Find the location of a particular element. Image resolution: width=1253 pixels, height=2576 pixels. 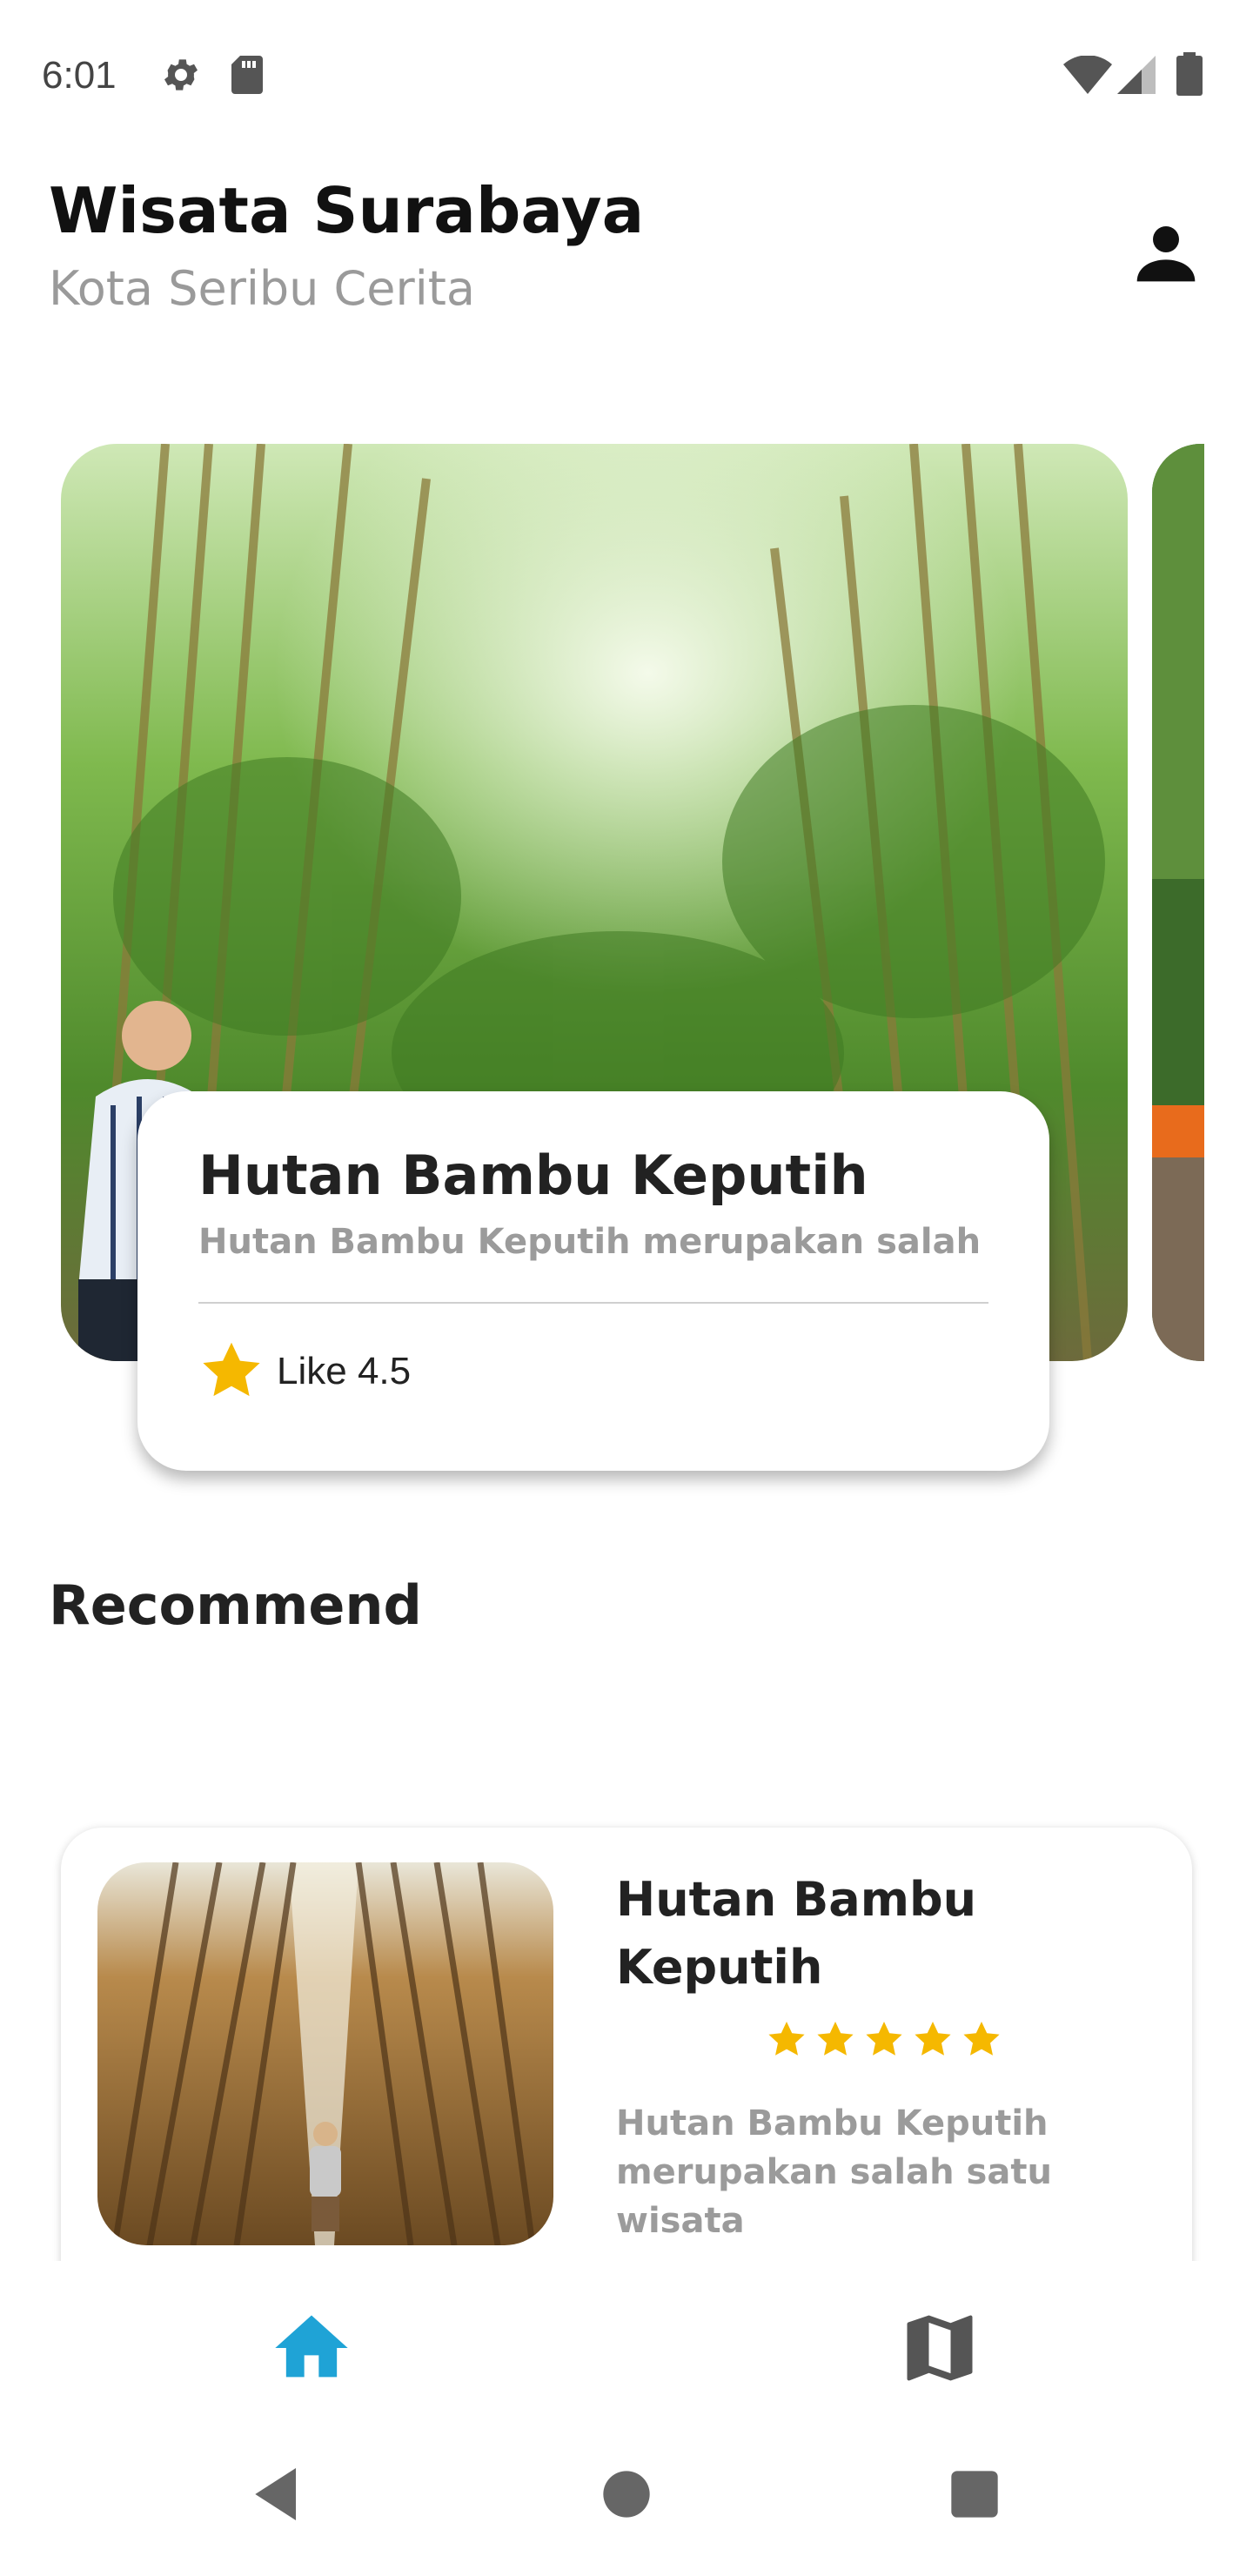

nav-home is located at coordinates (311, 2348).